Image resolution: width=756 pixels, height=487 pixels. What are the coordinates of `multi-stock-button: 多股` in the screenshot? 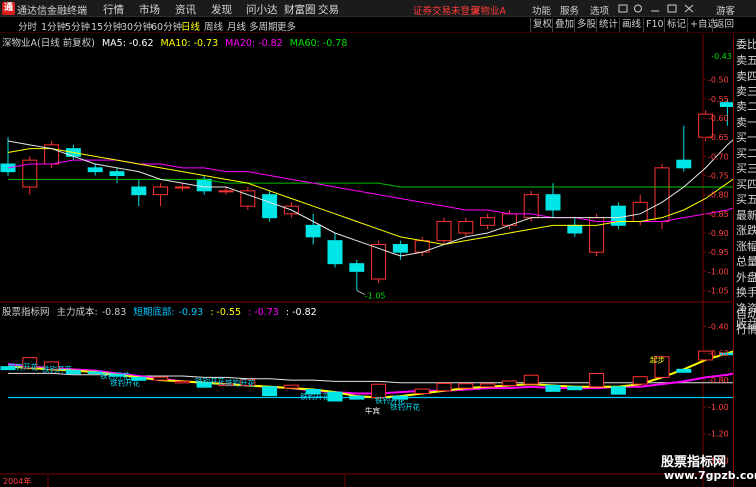 It's located at (585, 25).